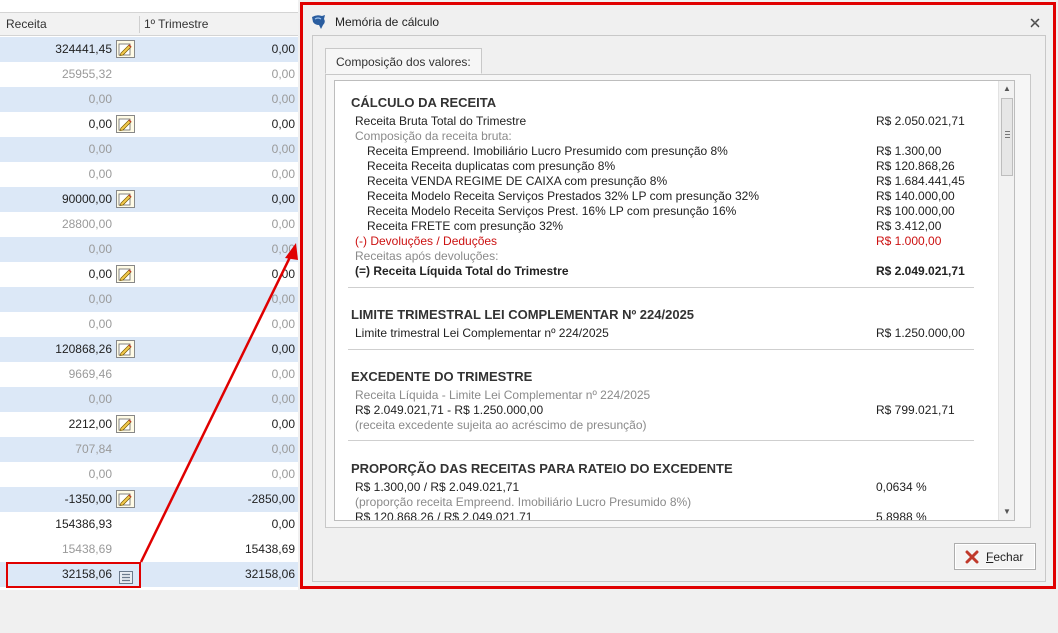 This screenshot has height=633, width=1058. What do you see at coordinates (26, 24) in the screenshot?
I see `column-header-receita: Receita` at bounding box center [26, 24].